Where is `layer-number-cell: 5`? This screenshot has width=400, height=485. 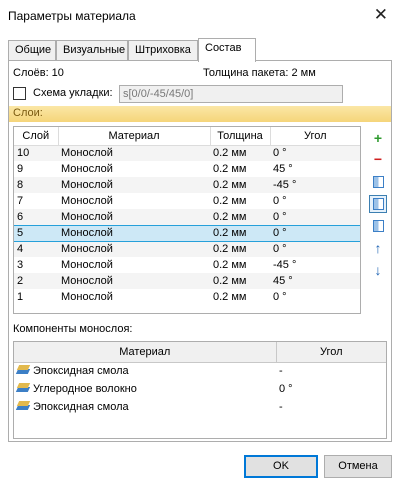
layer-number-cell: 5 is located at coordinates (36, 233).